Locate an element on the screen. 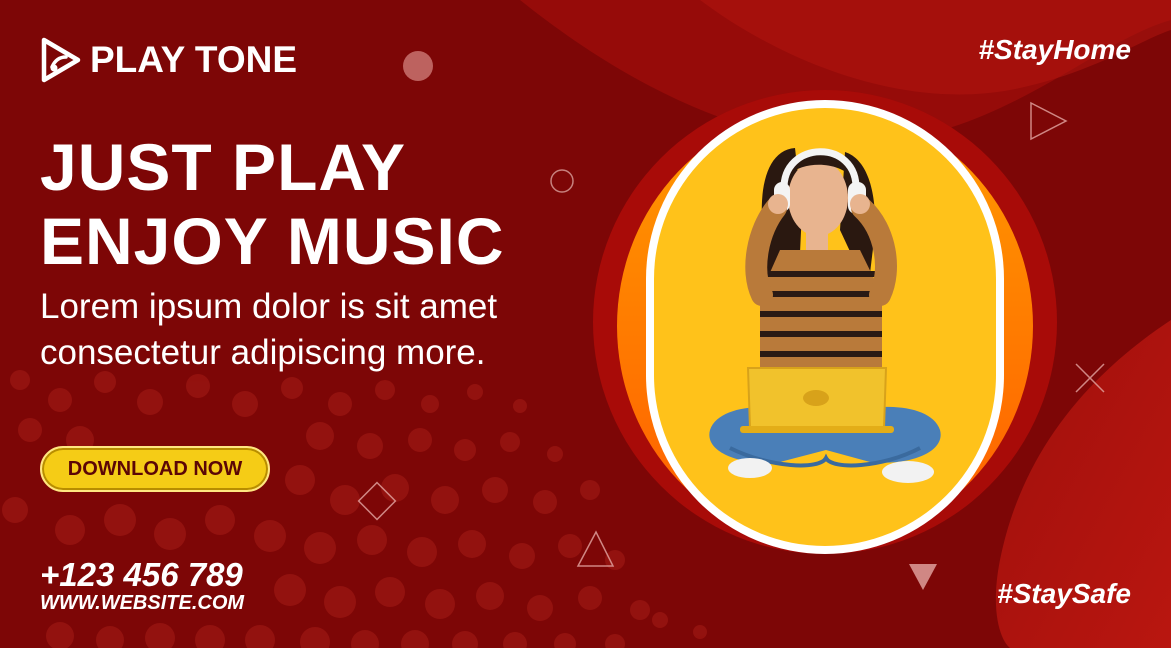 Image resolution: width=1171 pixels, height=648 pixels. brand-logo: PLAY TONE is located at coordinates (167, 60).